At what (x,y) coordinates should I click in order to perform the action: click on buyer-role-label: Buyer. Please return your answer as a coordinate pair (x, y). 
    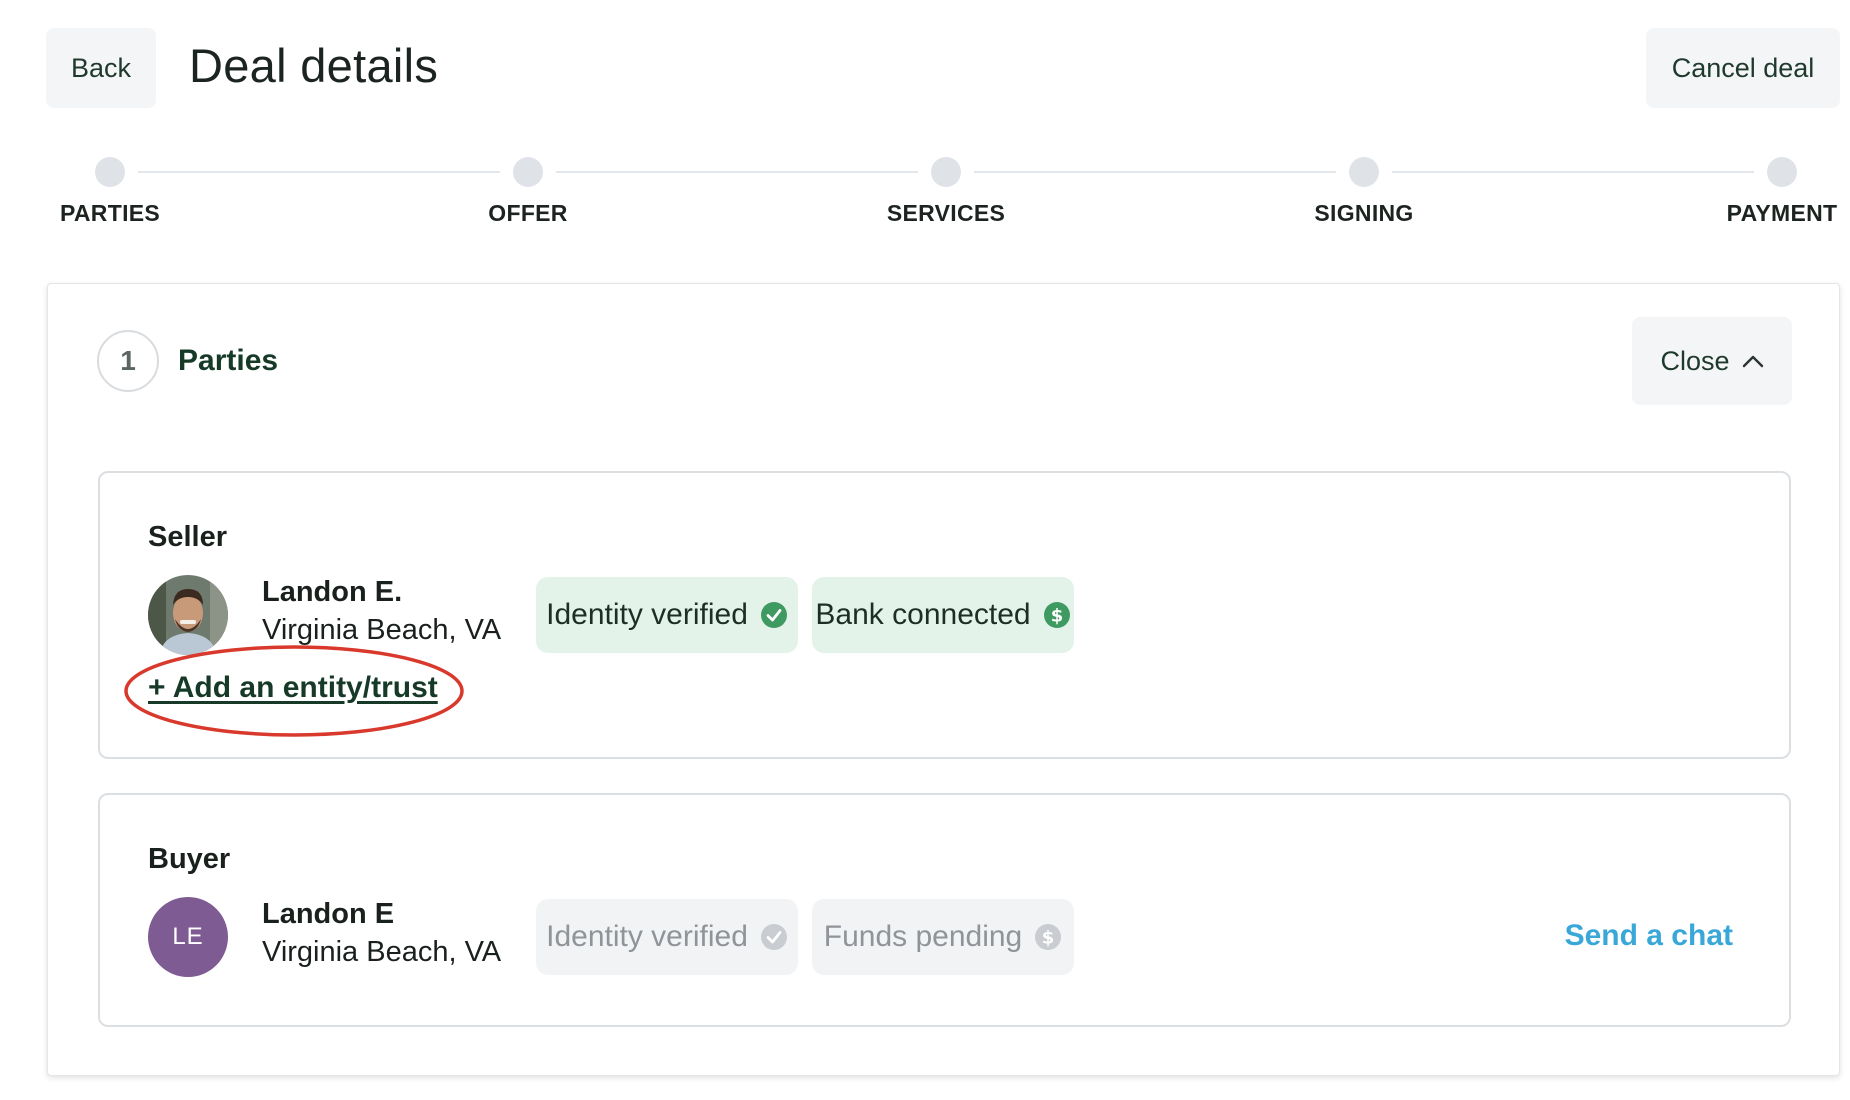
    Looking at the image, I should click on (189, 859).